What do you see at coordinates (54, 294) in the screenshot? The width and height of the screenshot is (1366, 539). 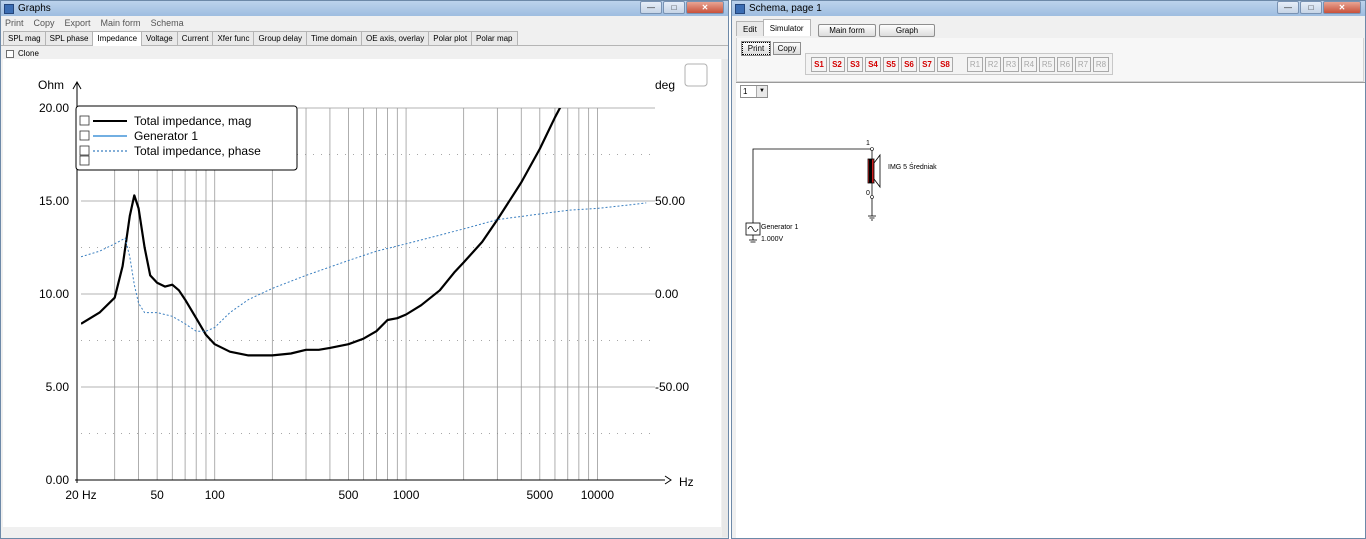 I see `y-tick-label-left: 10.00` at bounding box center [54, 294].